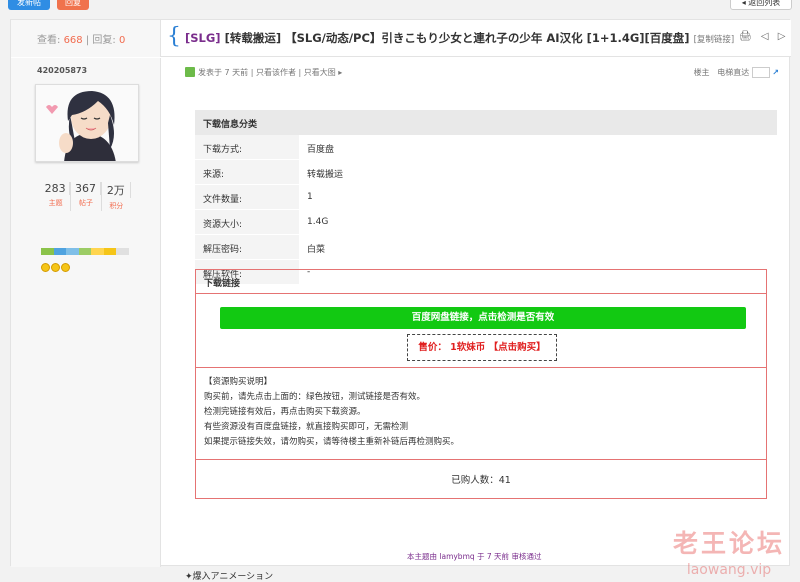  Describe the element at coordinates (238, 382) in the screenshot. I see `note-line: 【资源购买说明】` at that location.